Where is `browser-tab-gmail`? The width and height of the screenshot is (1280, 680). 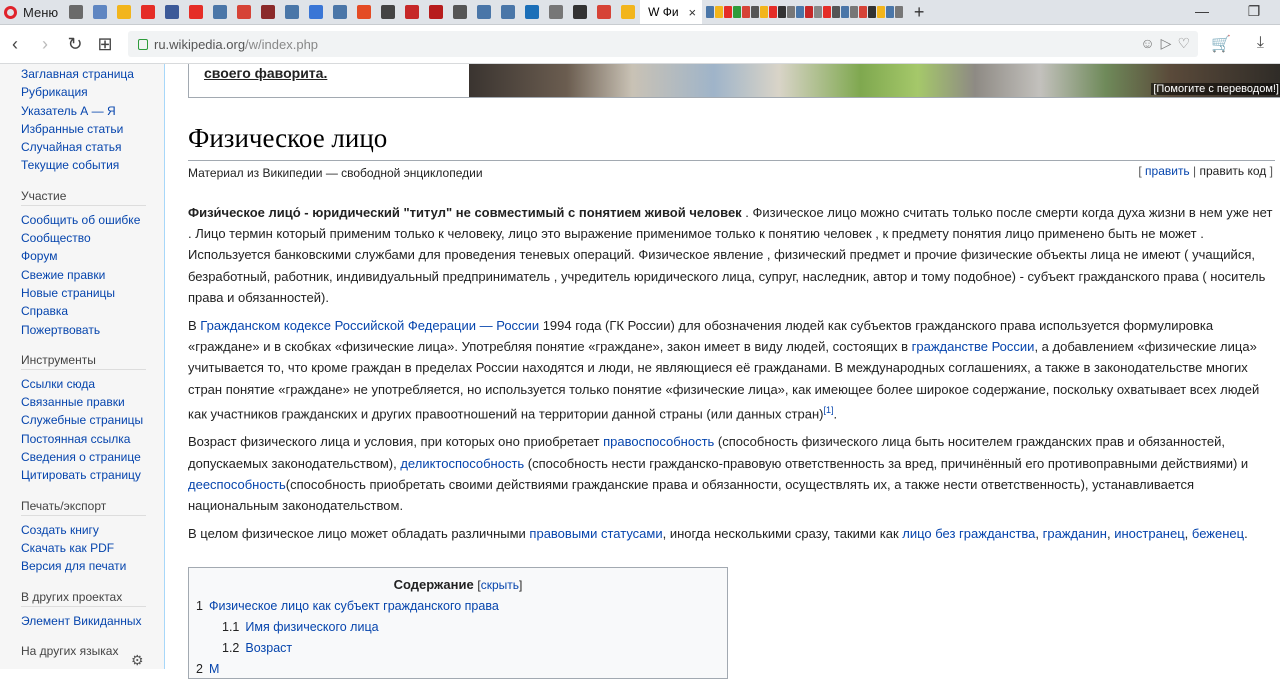 browser-tab-gmail is located at coordinates (556, 12).